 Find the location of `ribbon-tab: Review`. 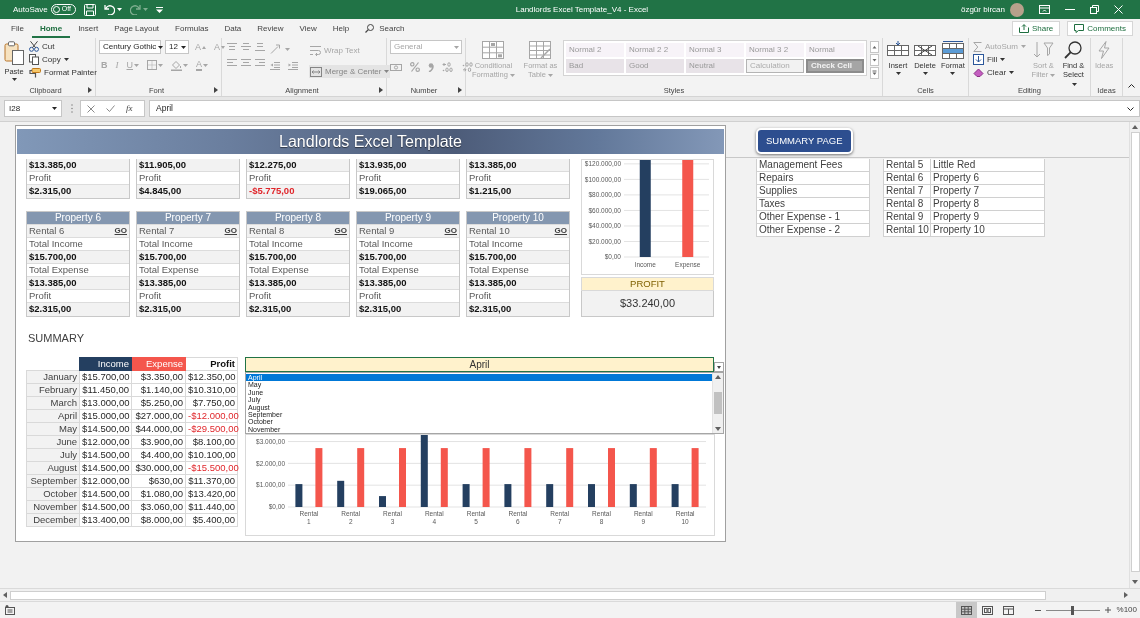

ribbon-tab: Review is located at coordinates (270, 28).